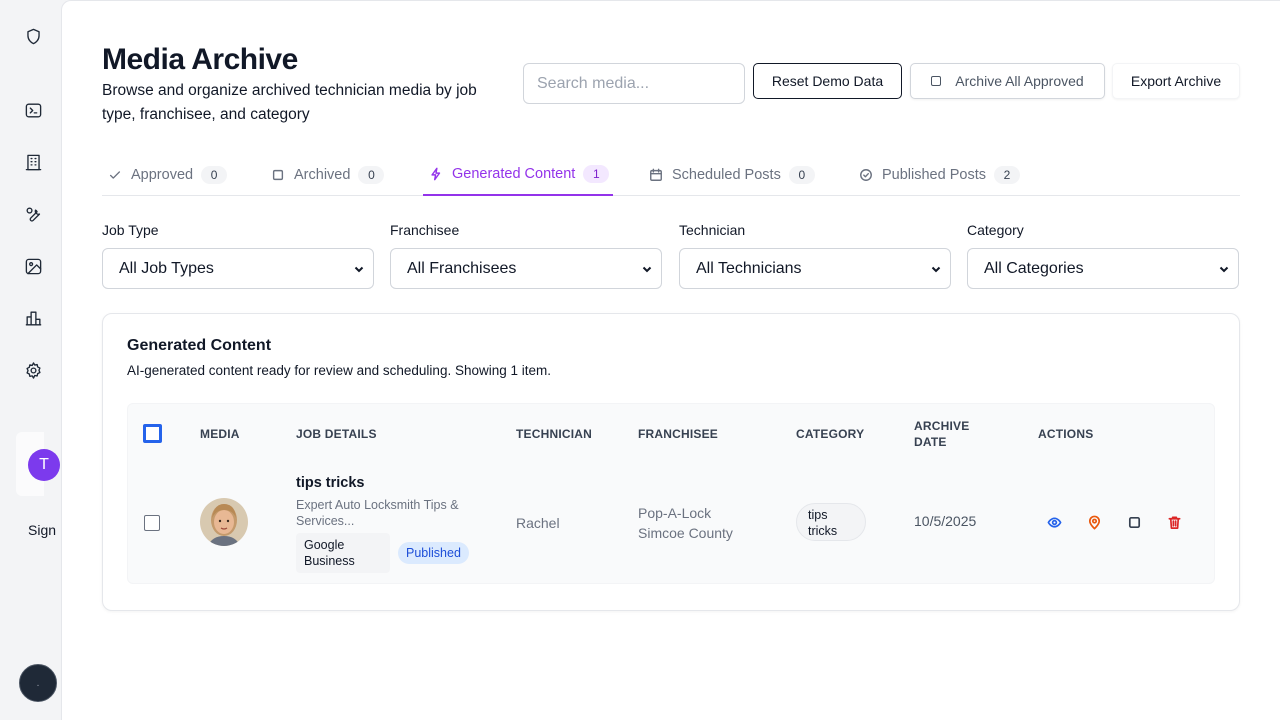  Describe the element at coordinates (945, 521) in the screenshot. I see `archive-date-cell: 10/5/2025` at that location.